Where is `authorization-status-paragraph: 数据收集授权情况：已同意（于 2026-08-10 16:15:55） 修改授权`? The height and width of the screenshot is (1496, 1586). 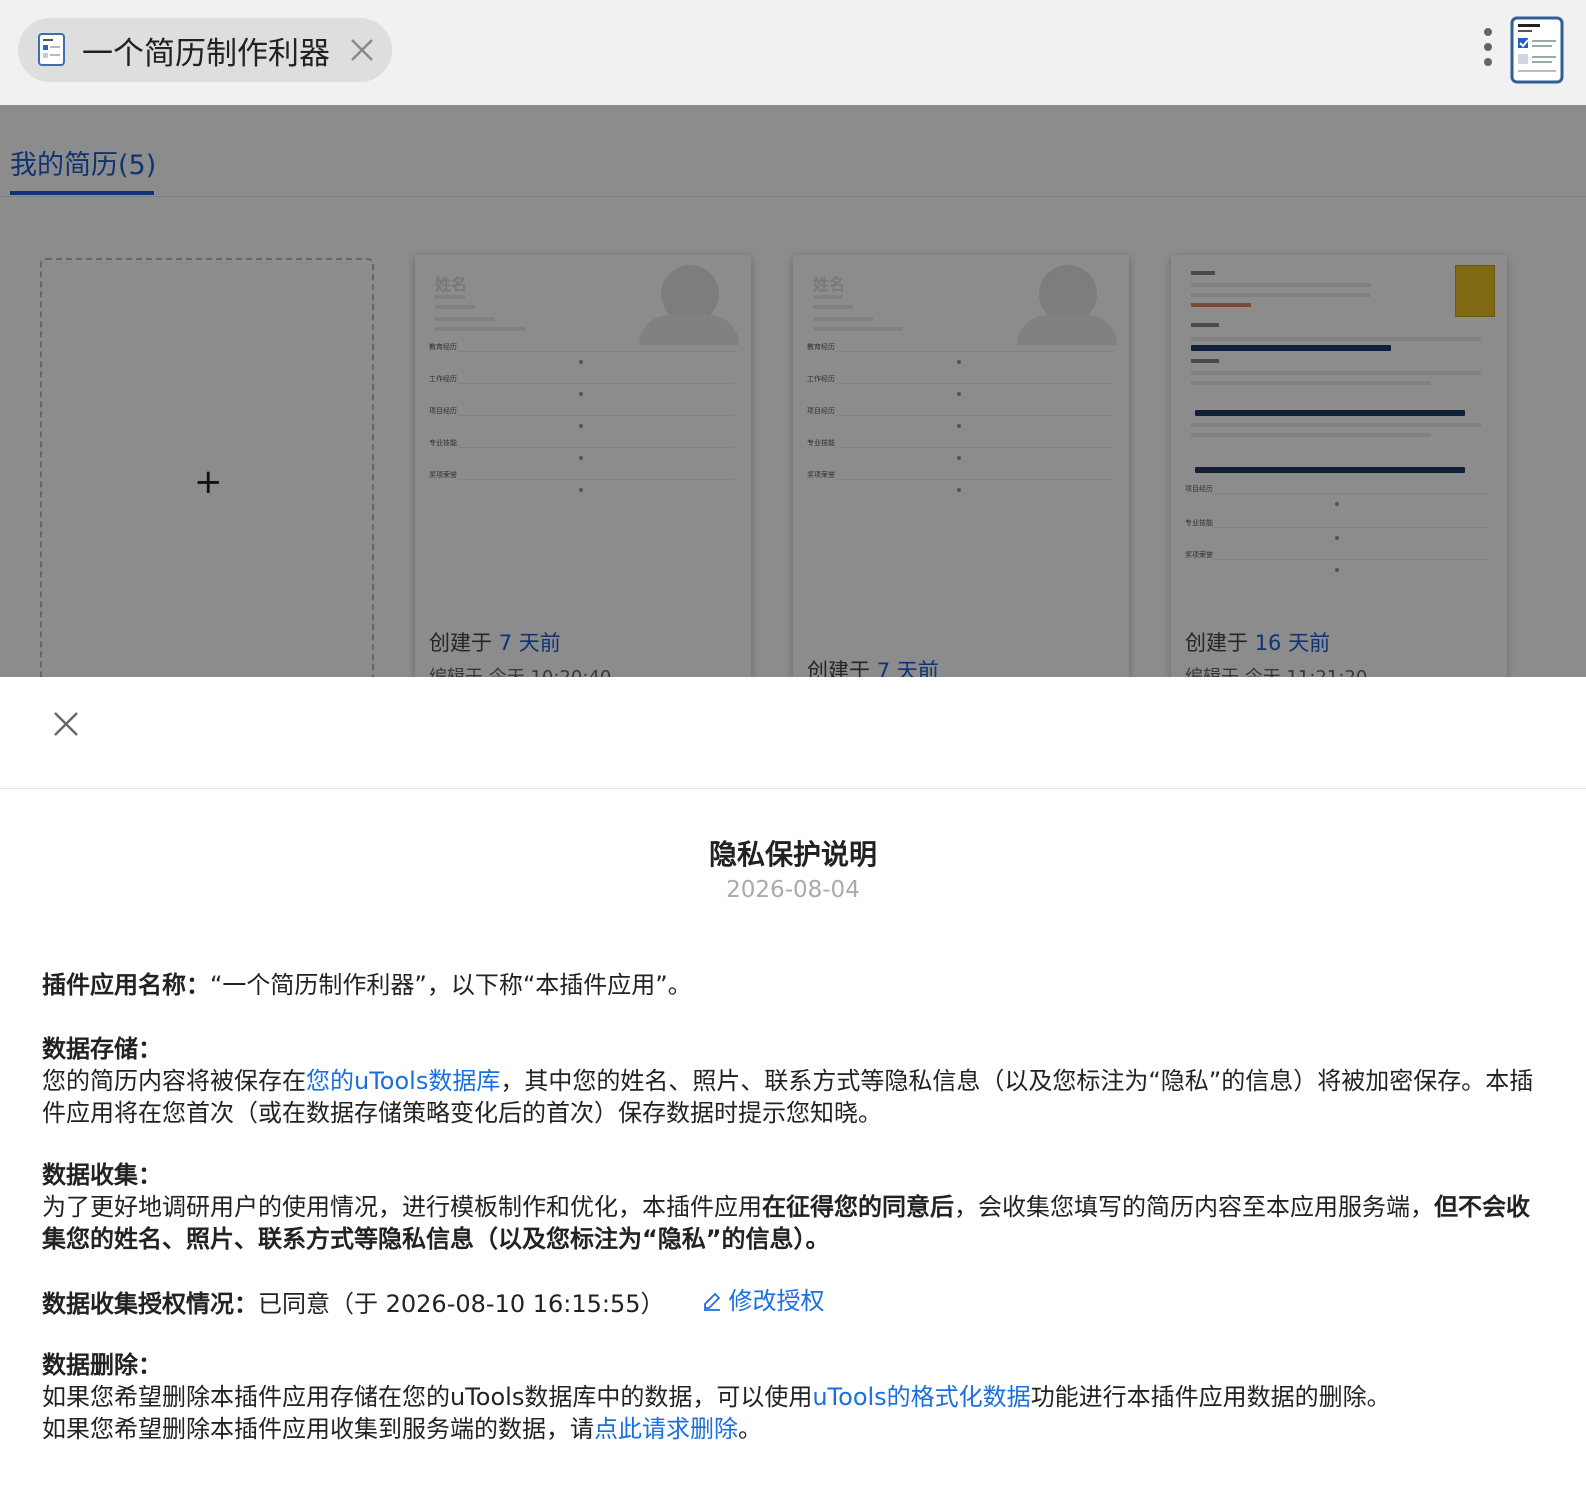 authorization-status-paragraph: 数据收集授权情况：已同意（于 2026-08-10 16:15:55） 修改授权 is located at coordinates (433, 1301).